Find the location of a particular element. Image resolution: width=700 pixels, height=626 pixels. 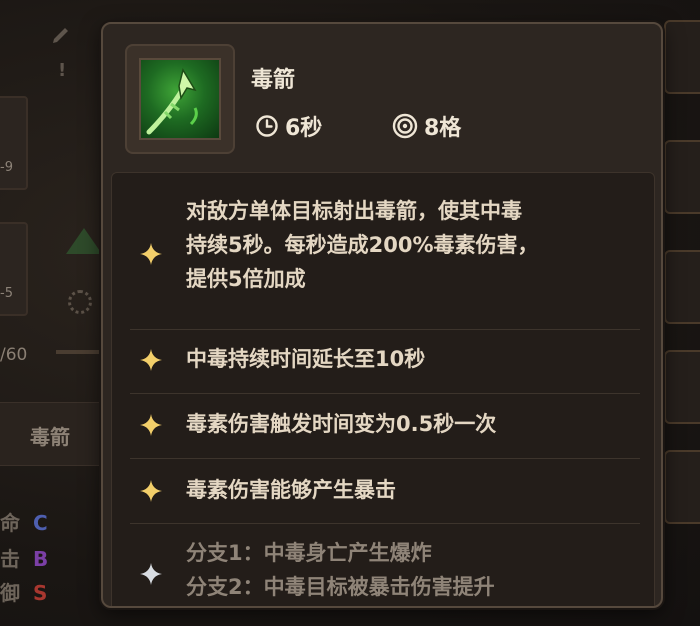

attribute-name: 击 is located at coordinates (10, 559).